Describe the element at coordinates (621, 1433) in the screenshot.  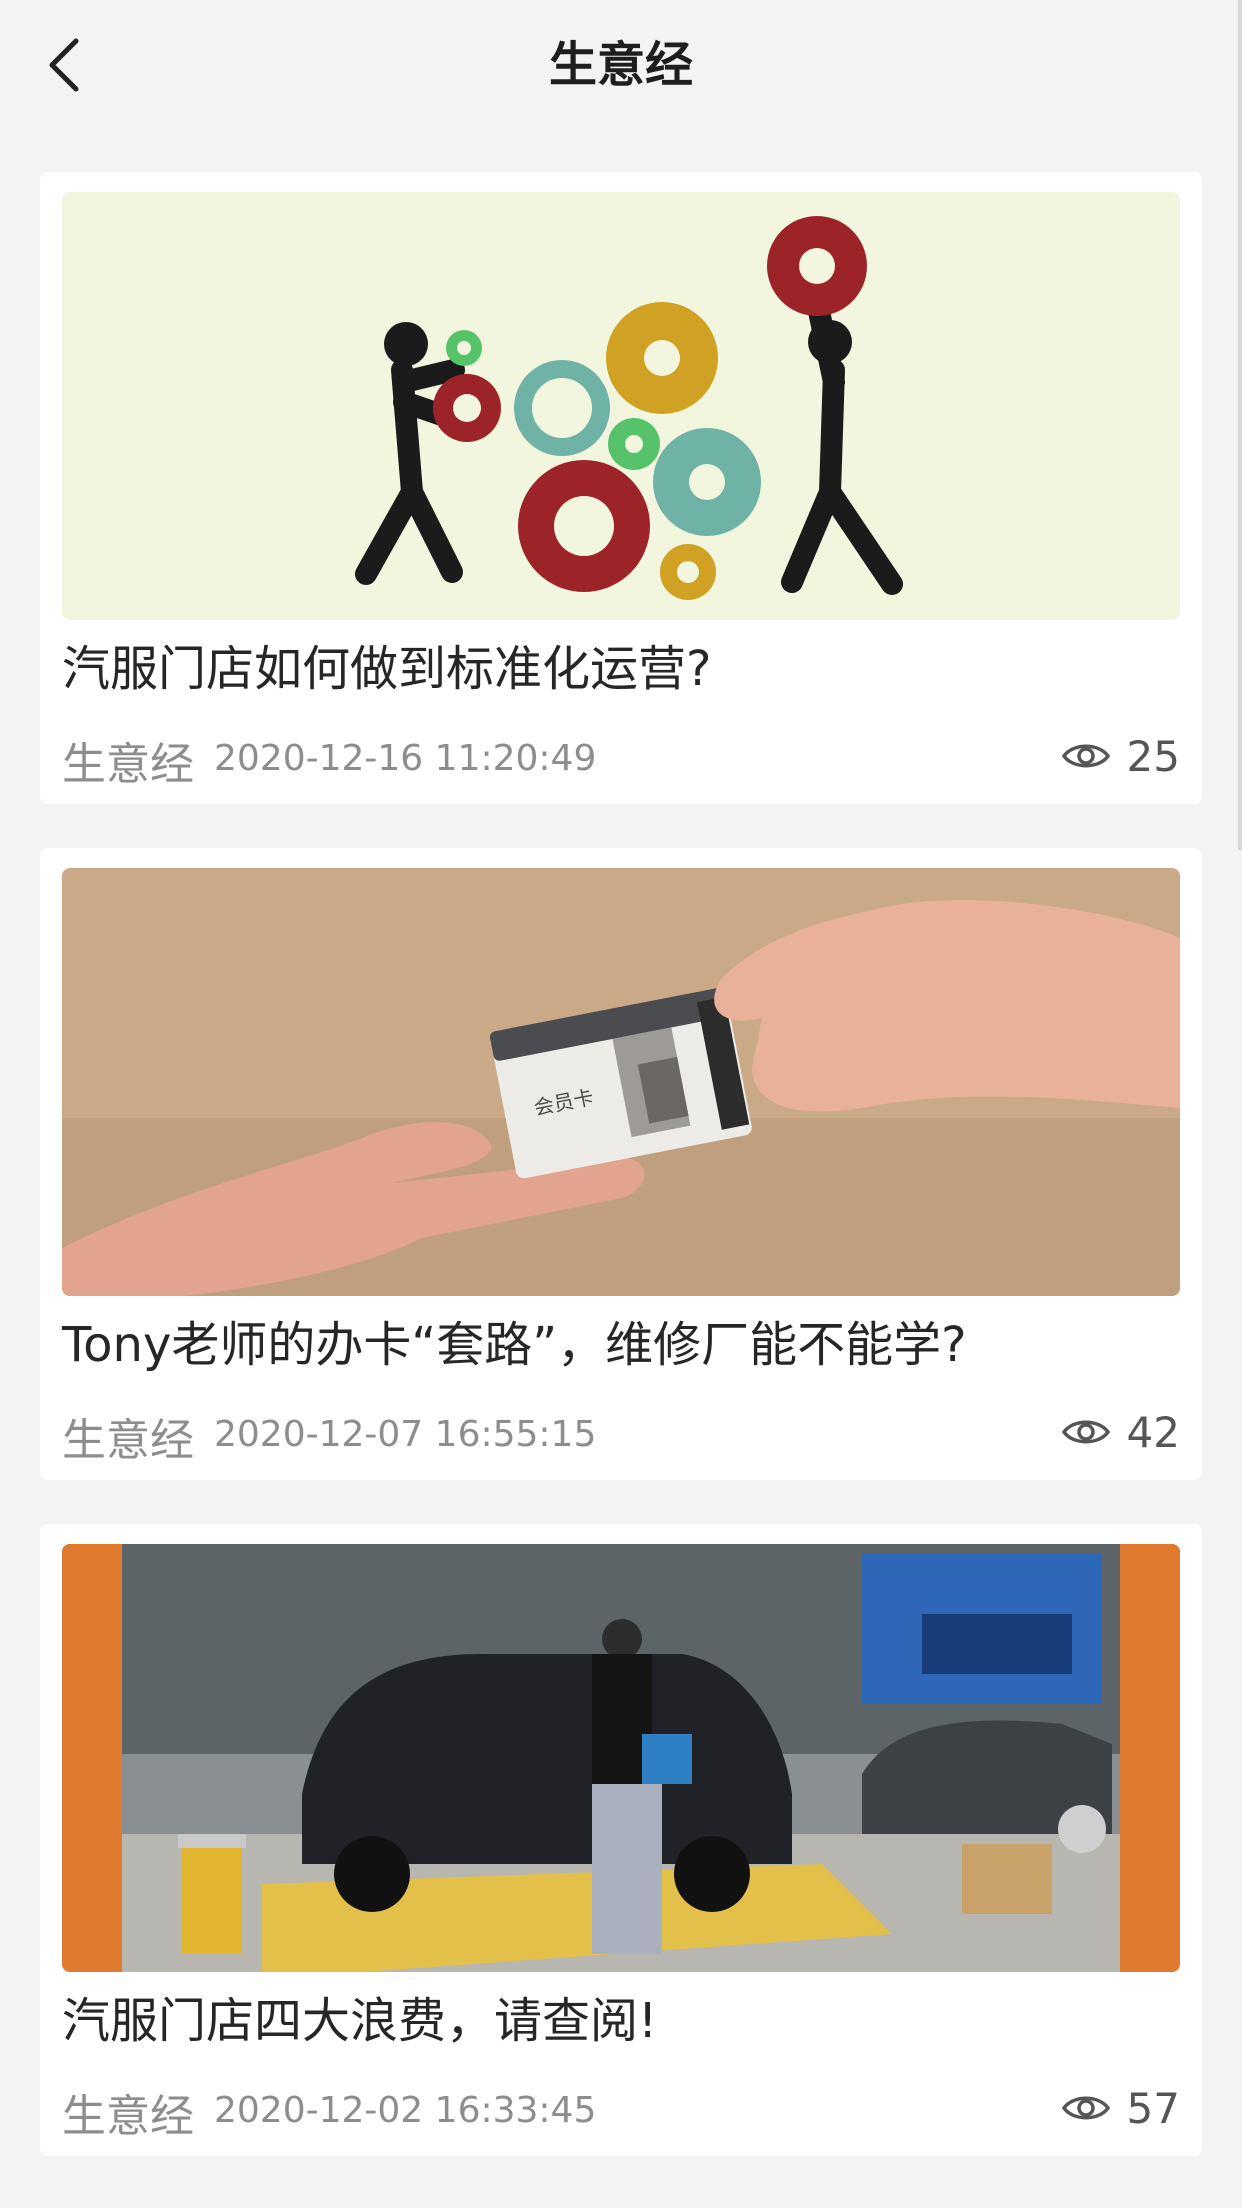
I see `article-meta: 生意经 2020-12-07 16:55:15 42` at that location.